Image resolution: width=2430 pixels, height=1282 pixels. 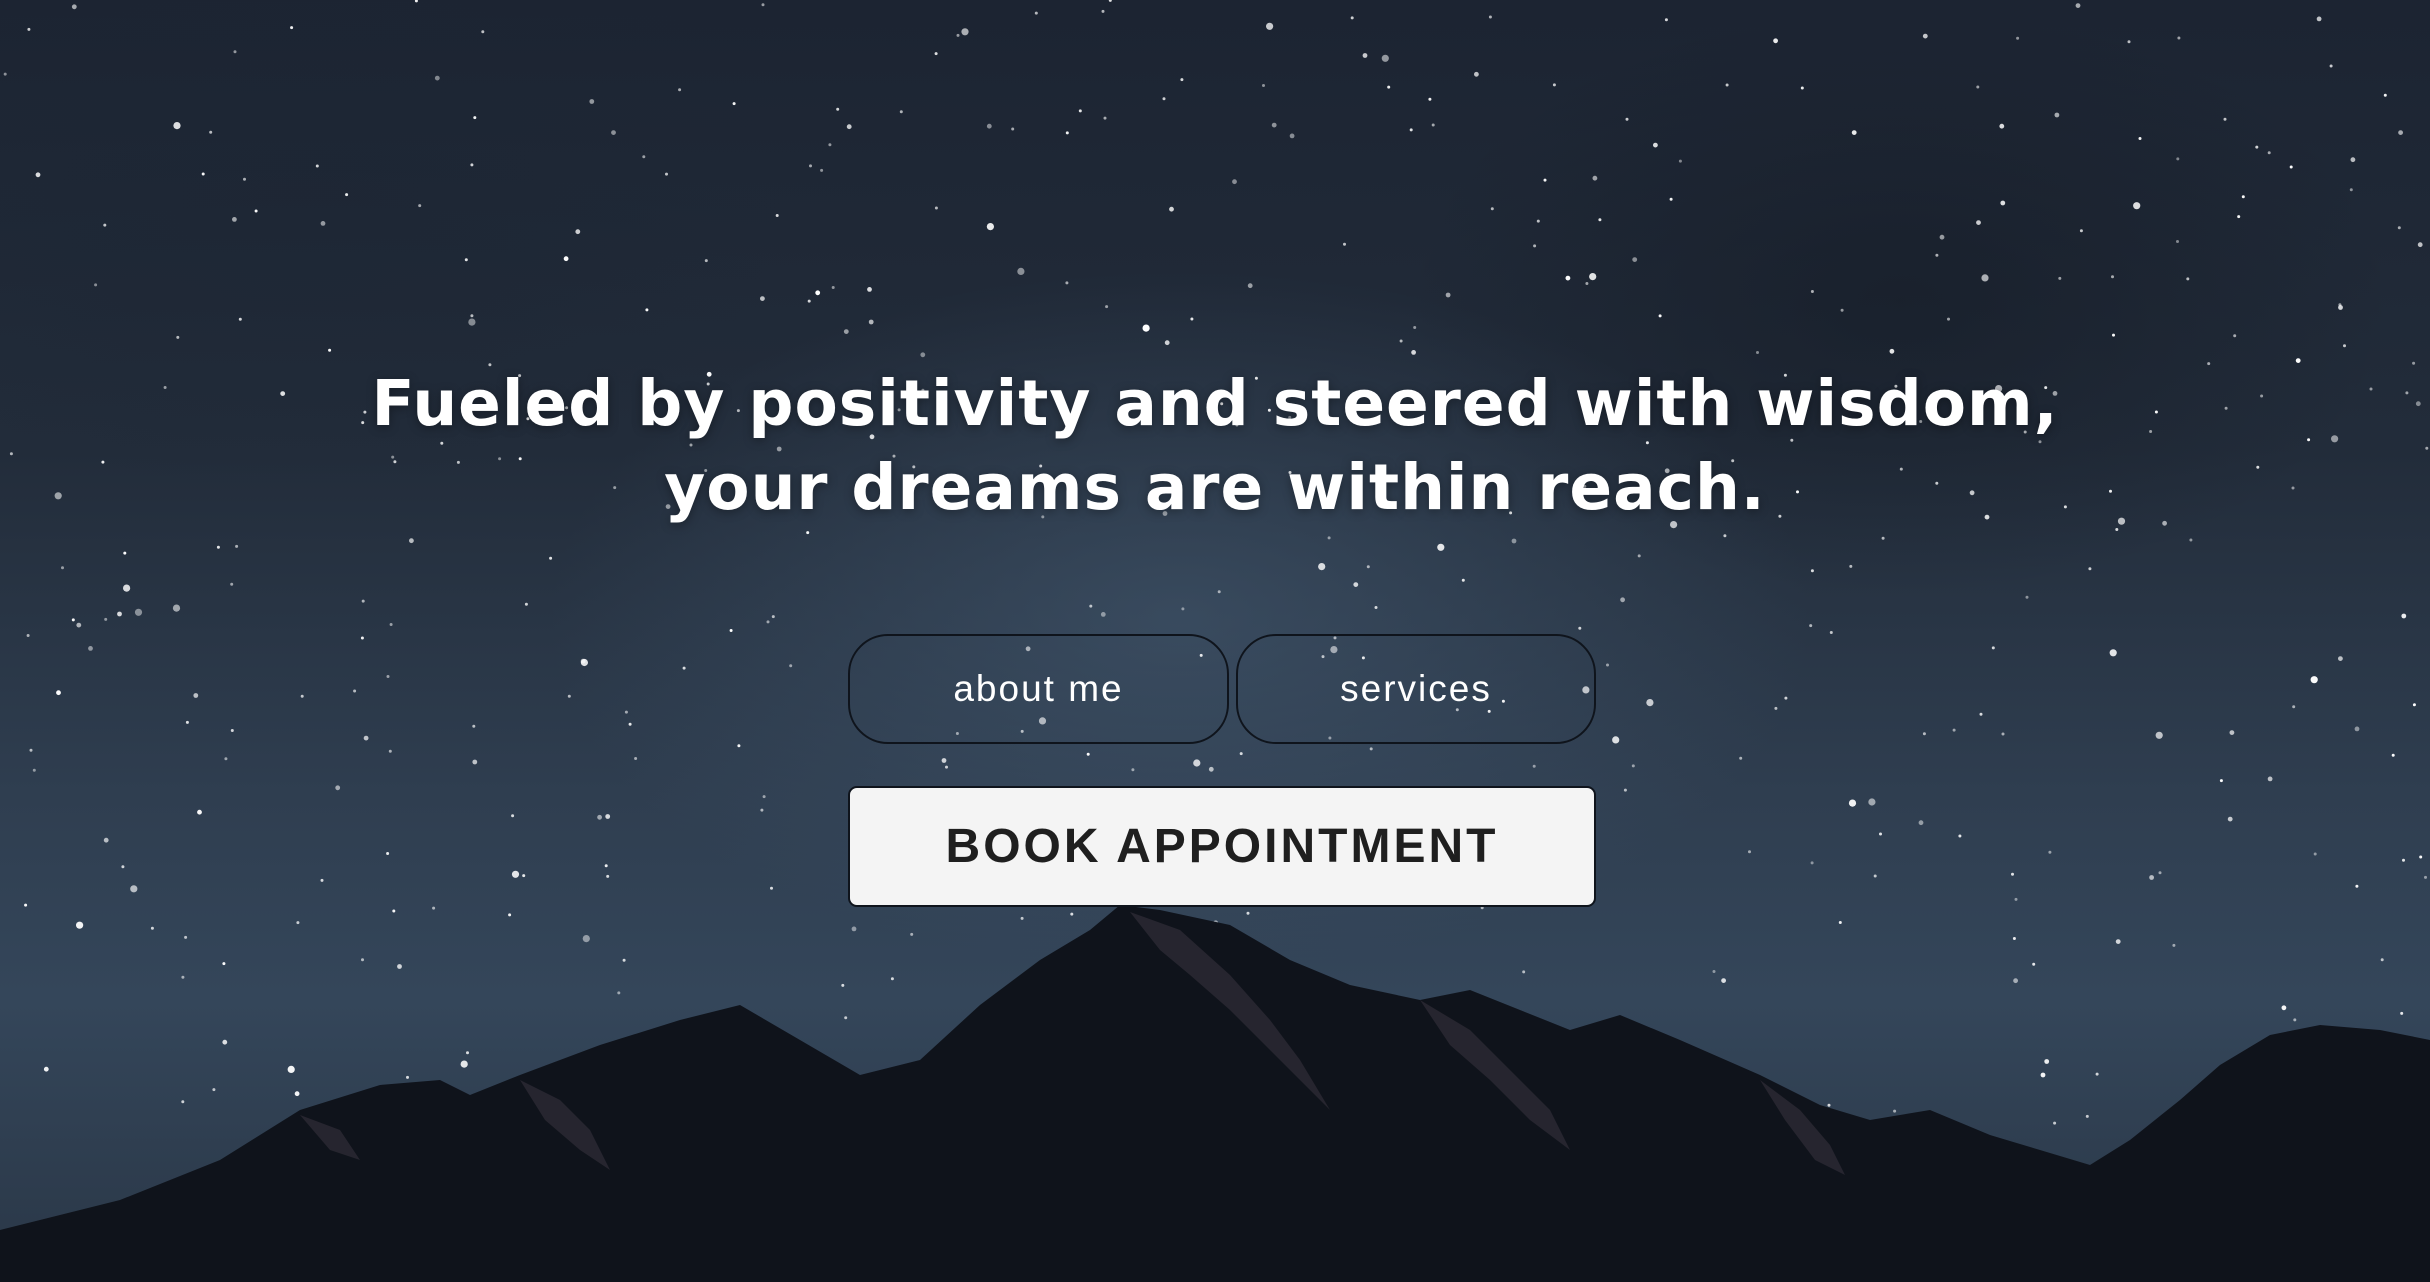 What do you see at coordinates (1416, 689) in the screenshot?
I see `services-button: services` at bounding box center [1416, 689].